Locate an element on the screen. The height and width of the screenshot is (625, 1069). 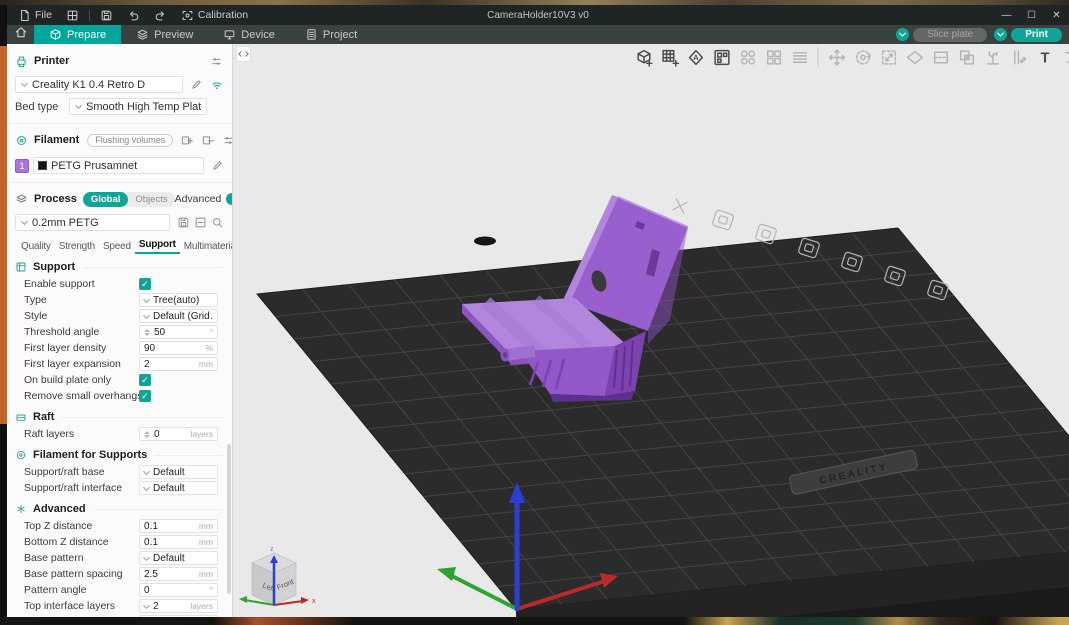
file-menu: File is located at coordinates (35, 15).